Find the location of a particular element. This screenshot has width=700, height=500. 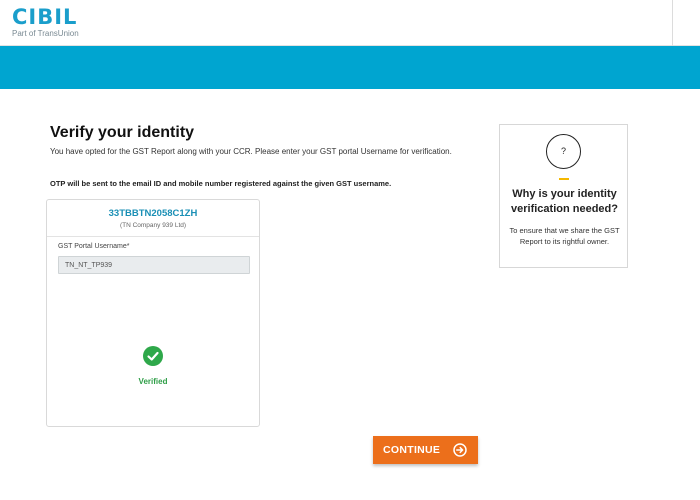

check-icon is located at coordinates (153, 356).